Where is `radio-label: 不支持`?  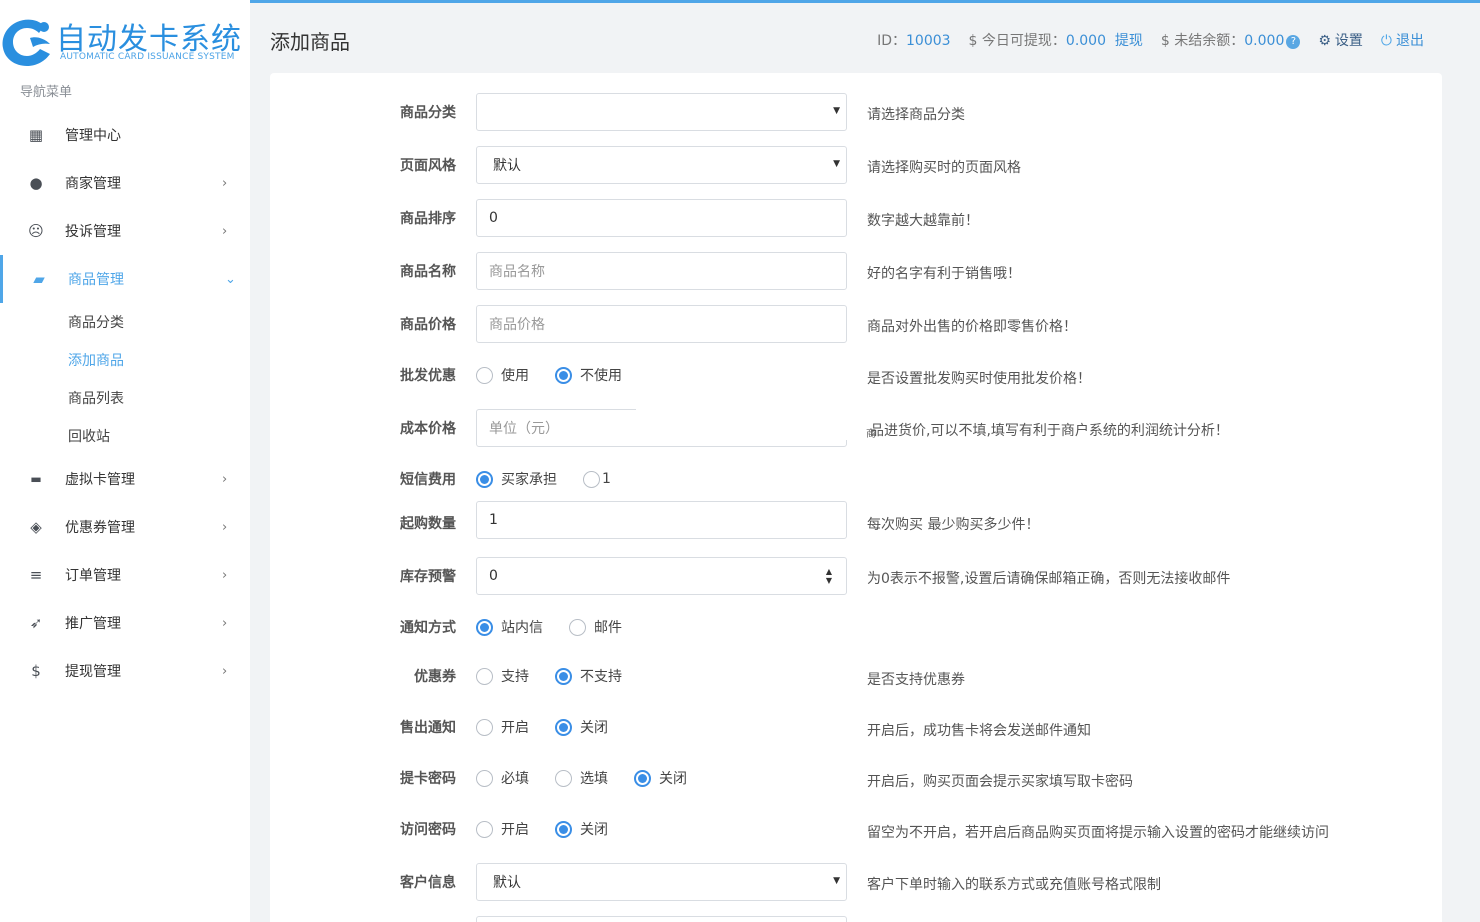 radio-label: 不支持 is located at coordinates (601, 677).